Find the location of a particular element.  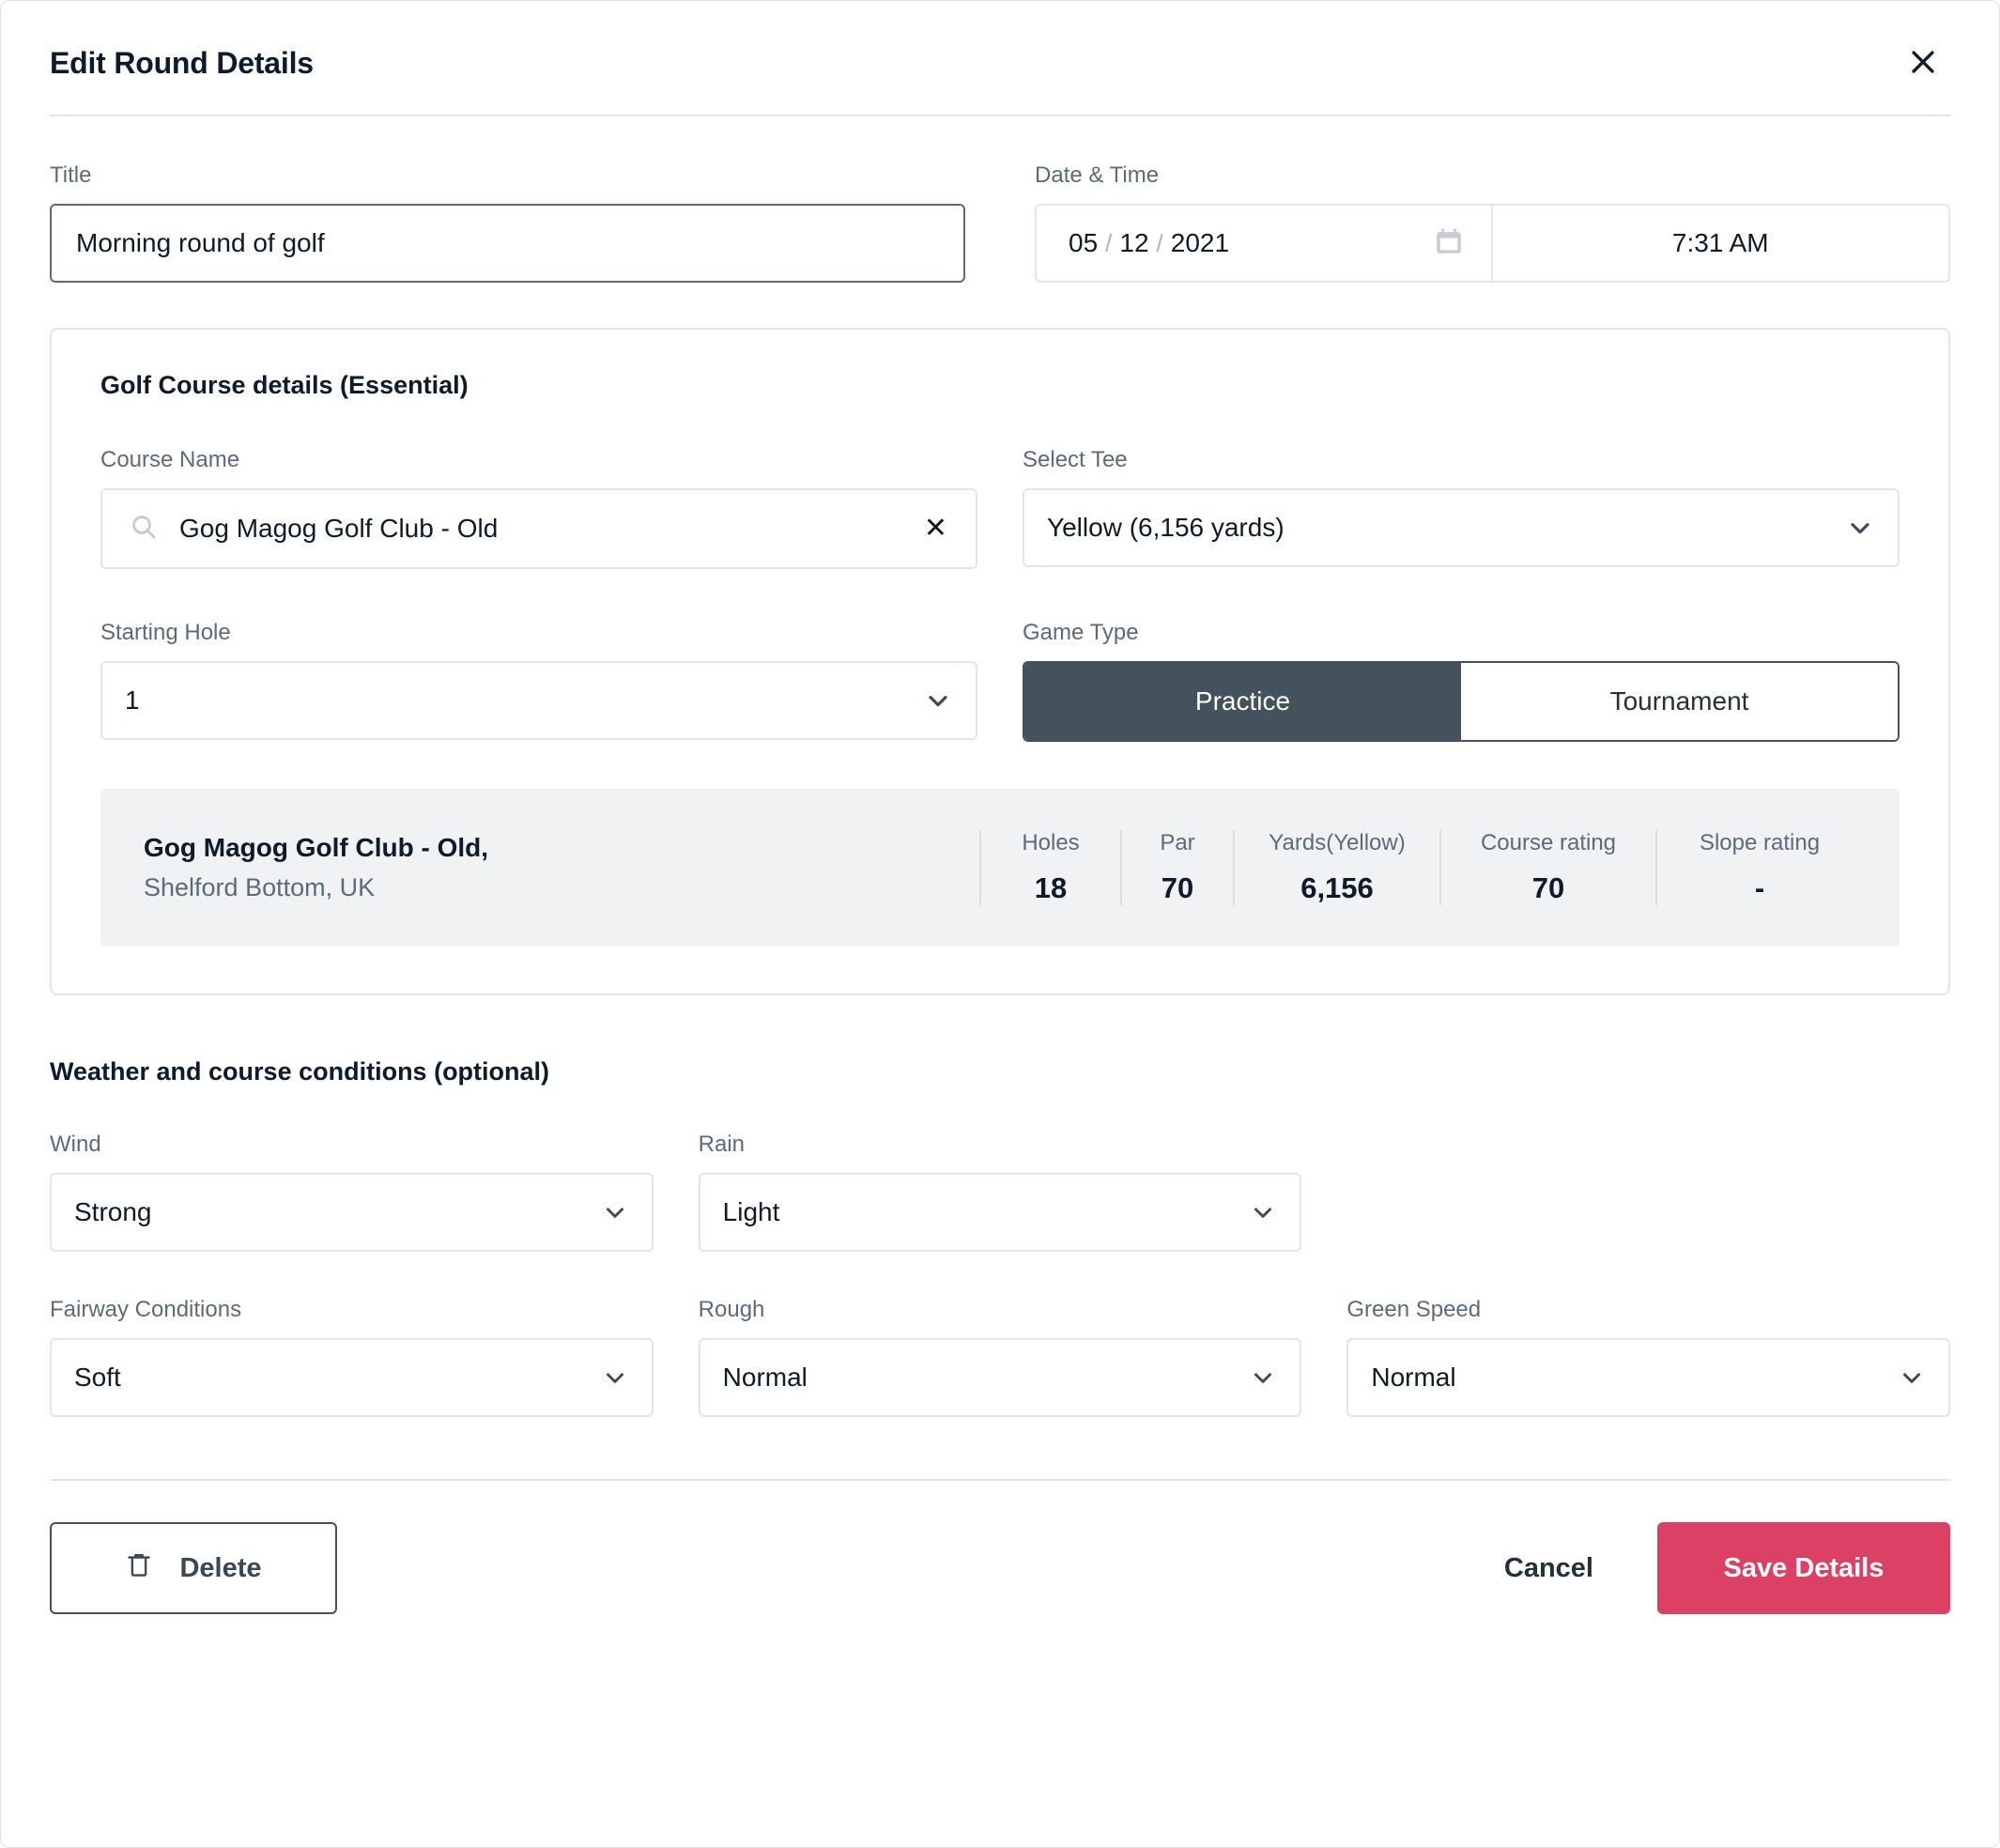

stat-yards-value: 6,156 is located at coordinates (1337, 887).